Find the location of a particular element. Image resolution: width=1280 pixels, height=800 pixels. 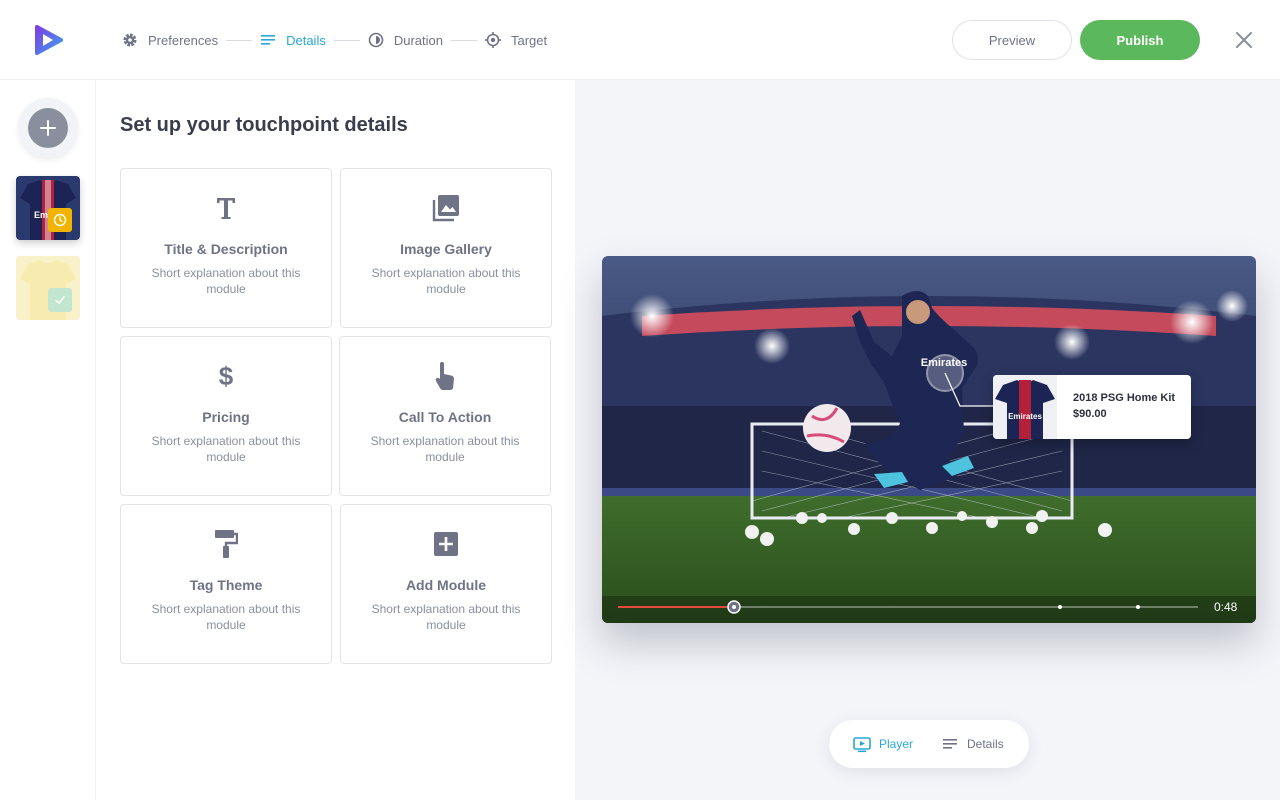

touchpoint-thumbnail-away-kit is located at coordinates (48, 288).